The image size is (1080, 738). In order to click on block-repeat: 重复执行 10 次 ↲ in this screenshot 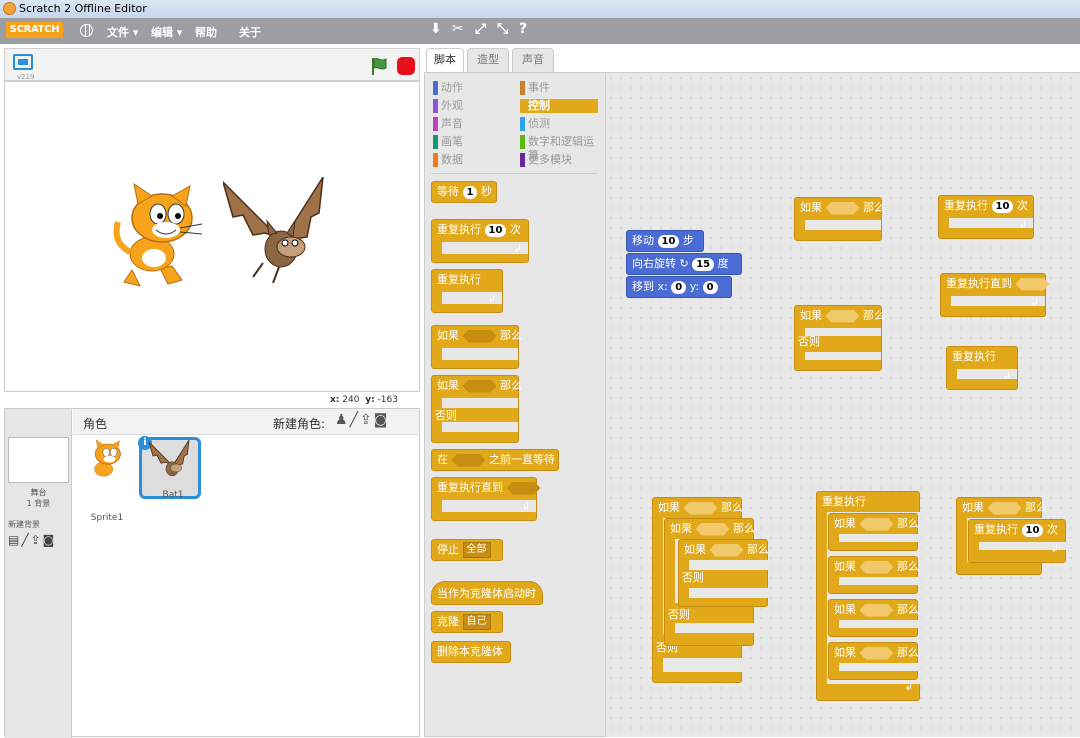, I will do `click(480, 241)`.